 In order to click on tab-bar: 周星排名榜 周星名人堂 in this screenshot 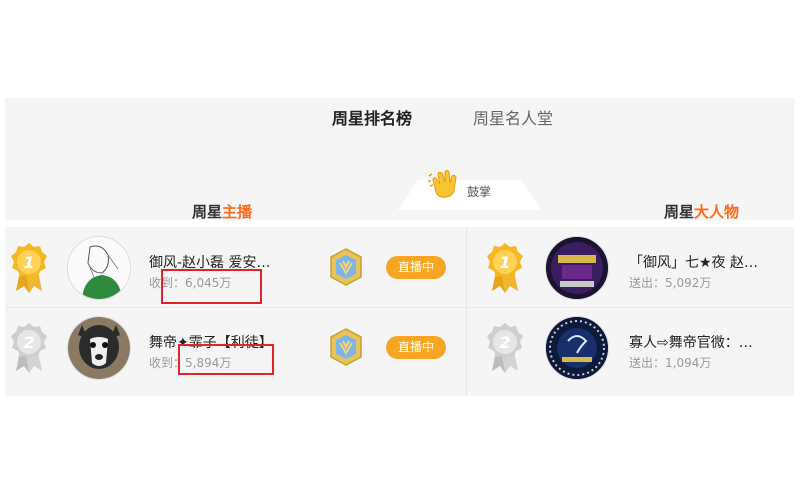, I will do `click(399, 123)`.